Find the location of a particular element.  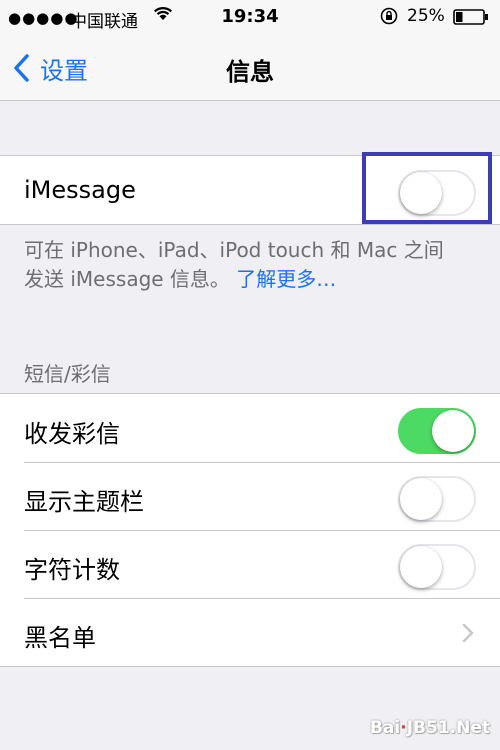

watermark-site: JB51.Net is located at coordinates (448, 728).